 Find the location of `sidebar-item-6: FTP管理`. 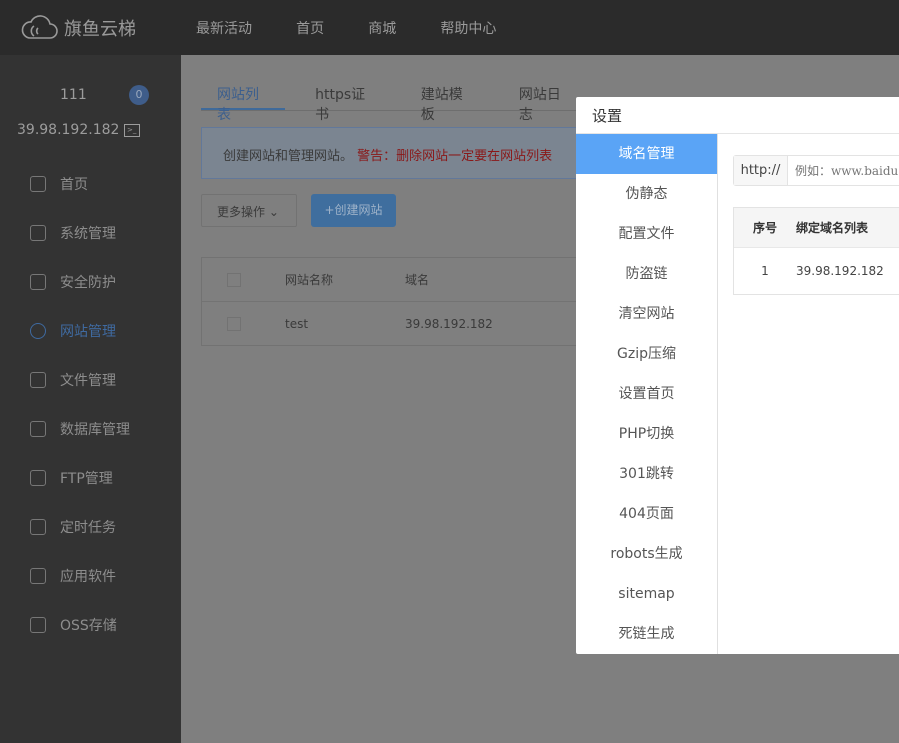

sidebar-item-6: FTP管理 is located at coordinates (90, 477).